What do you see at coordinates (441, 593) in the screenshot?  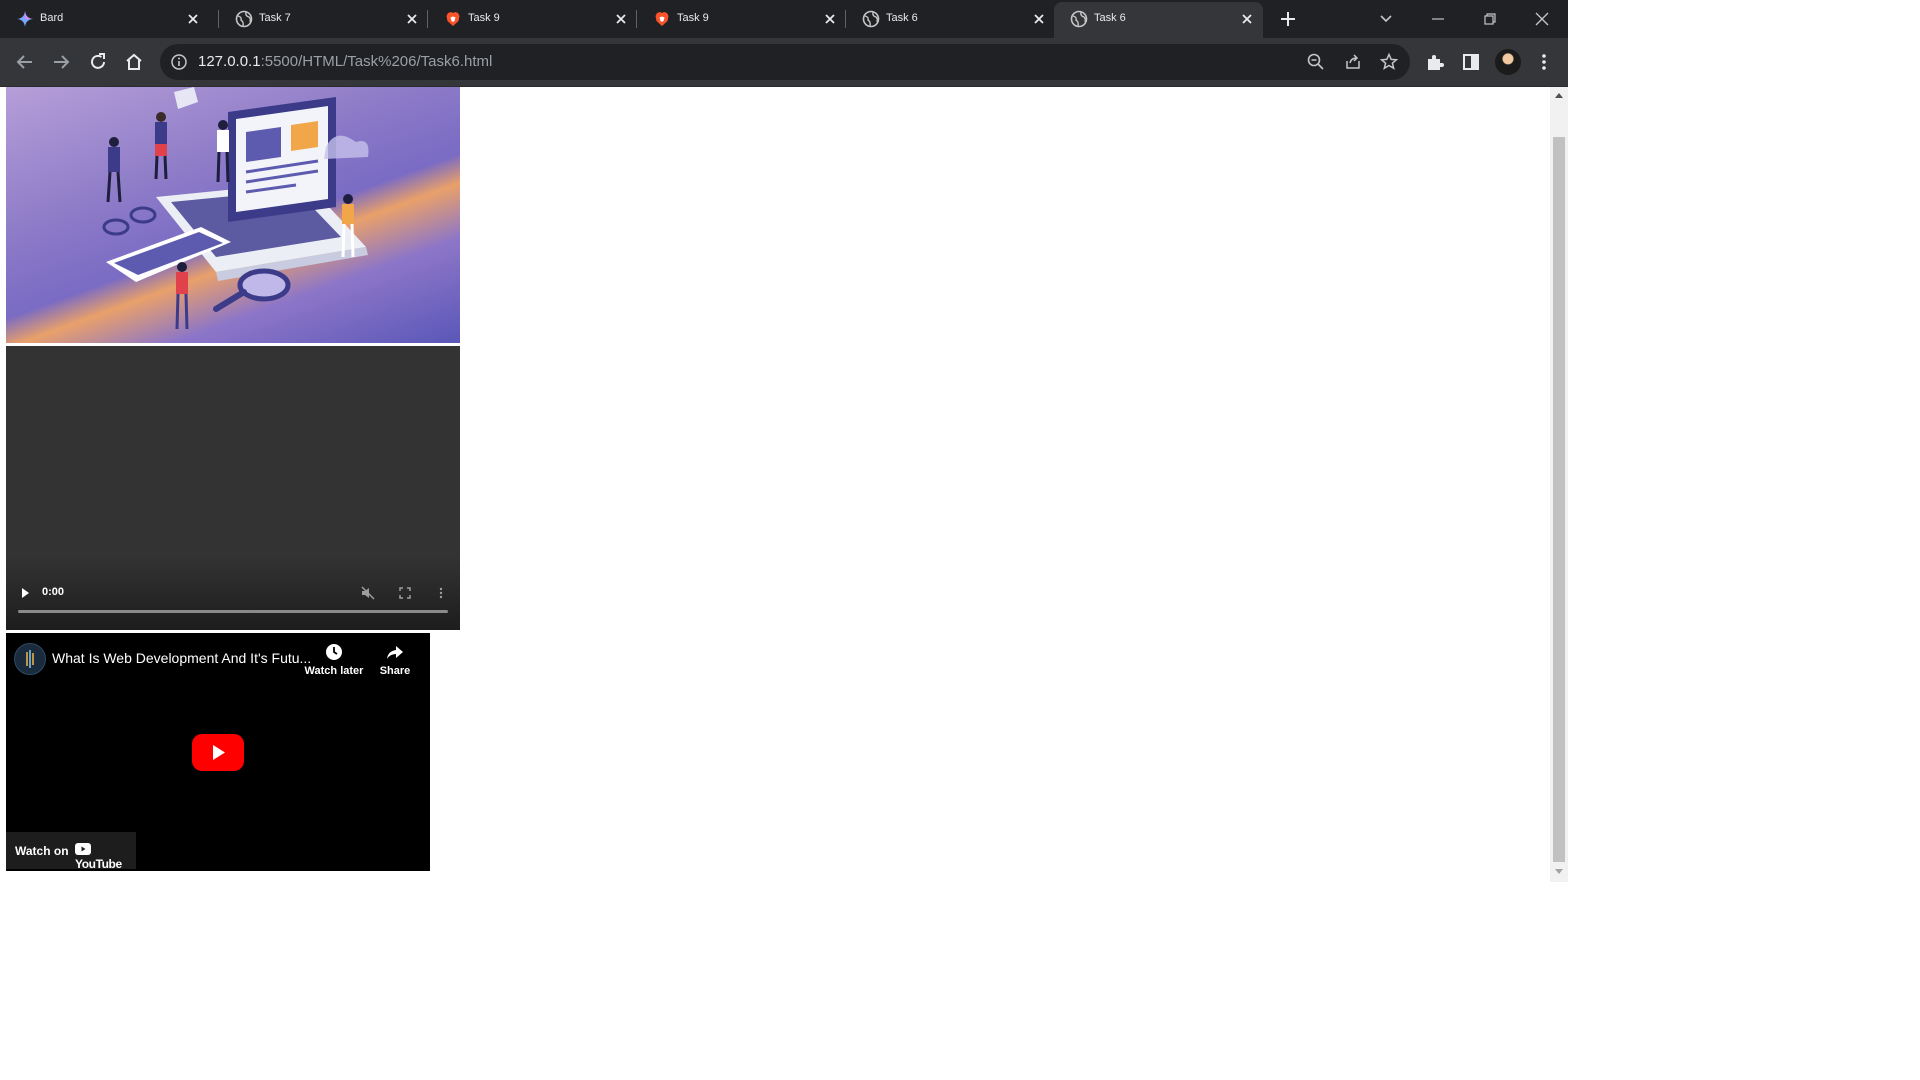 I see `more-options-icon` at bounding box center [441, 593].